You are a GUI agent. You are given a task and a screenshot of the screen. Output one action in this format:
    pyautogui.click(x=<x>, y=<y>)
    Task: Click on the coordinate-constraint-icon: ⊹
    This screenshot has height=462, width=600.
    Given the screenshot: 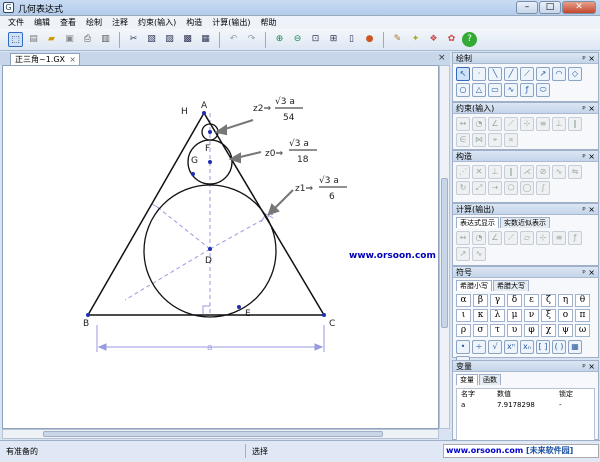 What is the action you would take?
    pyautogui.click(x=527, y=124)
    